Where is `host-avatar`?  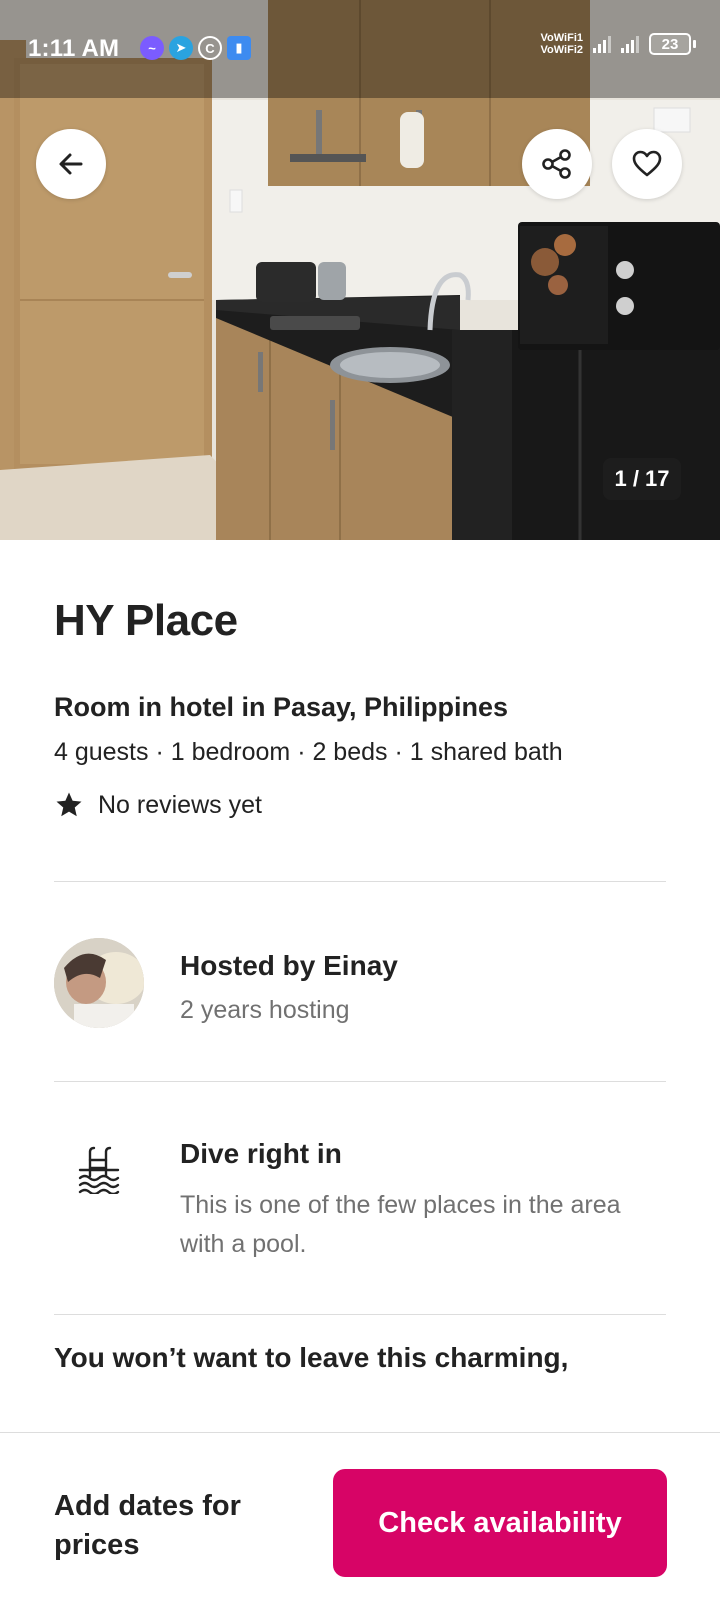 host-avatar is located at coordinates (99, 983).